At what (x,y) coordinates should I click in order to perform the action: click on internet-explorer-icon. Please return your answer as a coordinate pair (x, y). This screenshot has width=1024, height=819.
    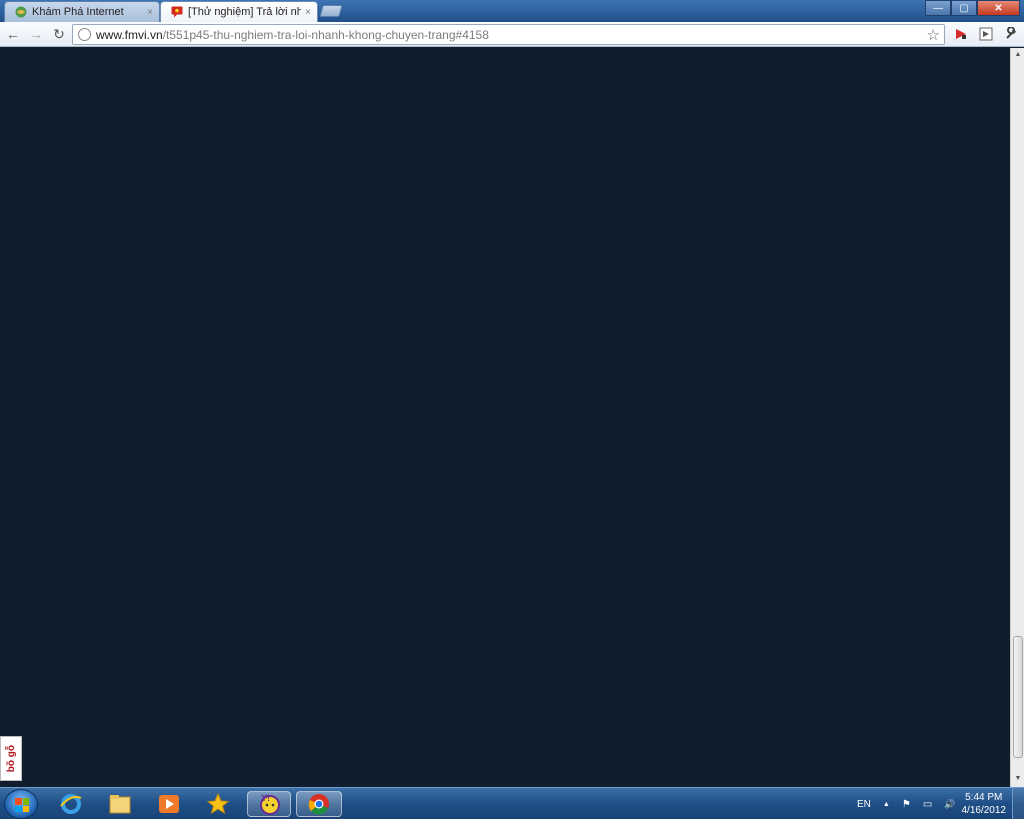
    Looking at the image, I should click on (71, 804).